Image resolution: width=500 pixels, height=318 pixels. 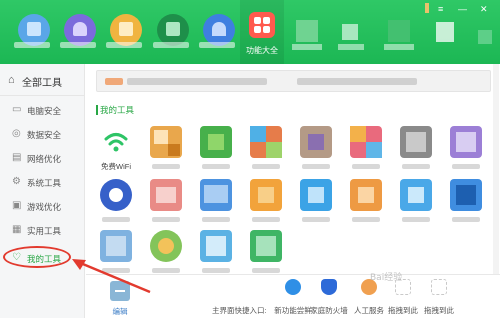 I want to click on watermark: Bai经验, so click(x=386, y=278).